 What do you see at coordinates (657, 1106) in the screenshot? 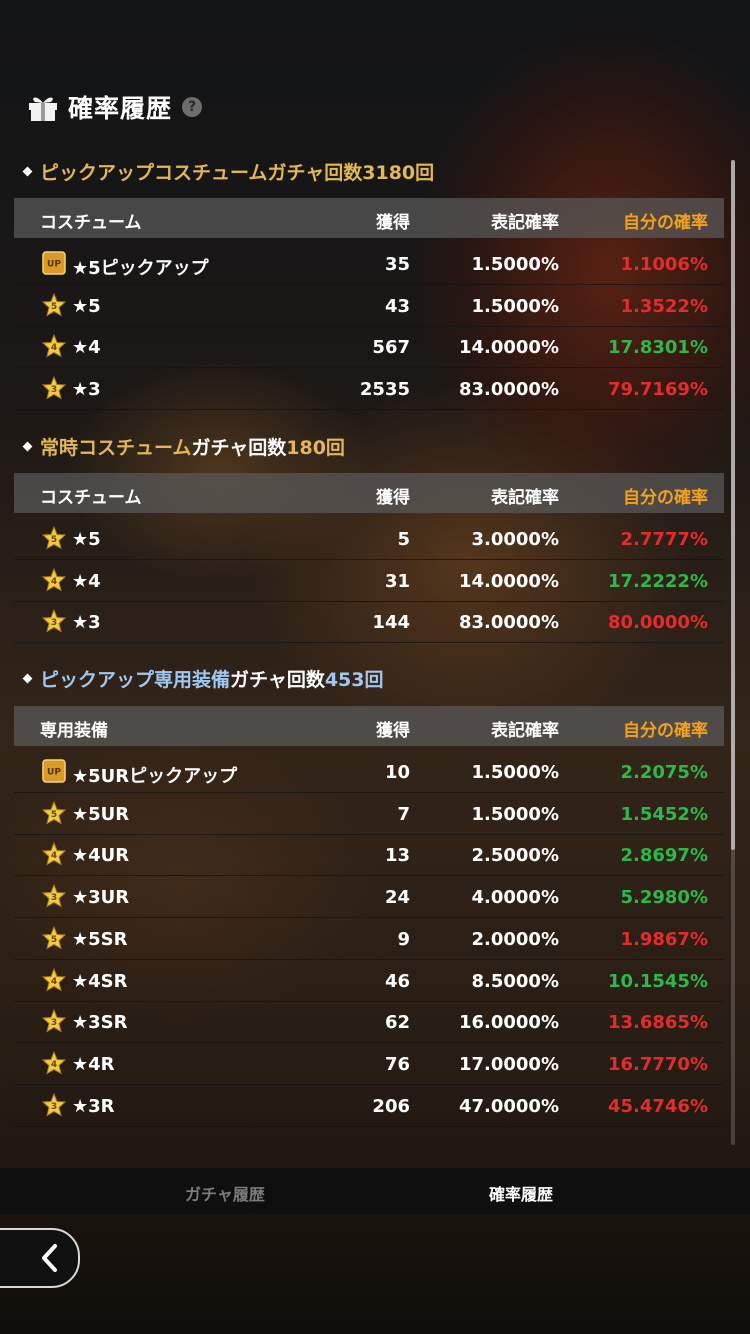
I see `cell-mine: 45.4746%` at bounding box center [657, 1106].